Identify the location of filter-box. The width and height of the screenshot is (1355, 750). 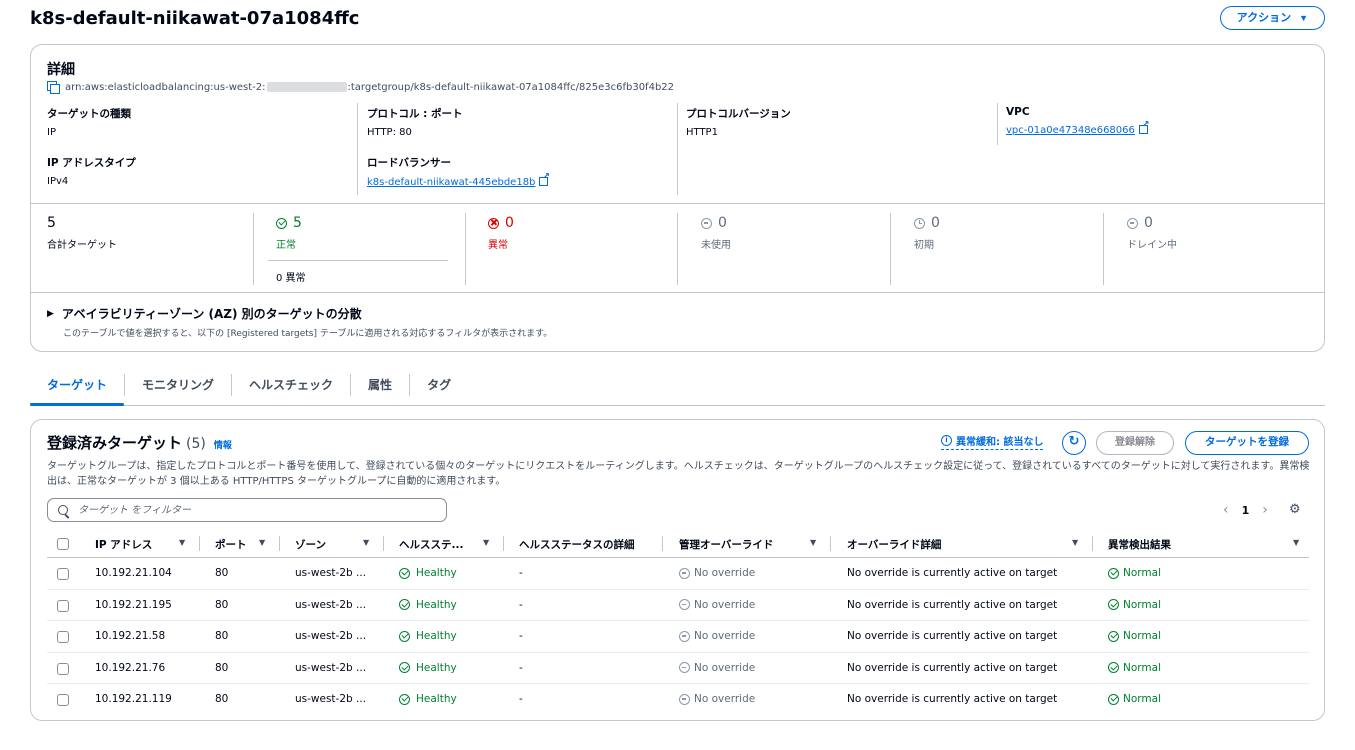
(247, 510).